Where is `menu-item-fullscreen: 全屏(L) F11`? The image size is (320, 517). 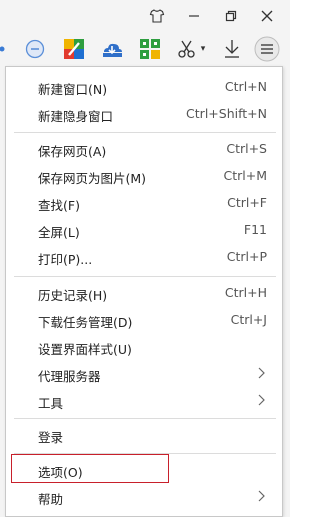
menu-item-fullscreen: 全屏(L) F11 is located at coordinates (144, 229).